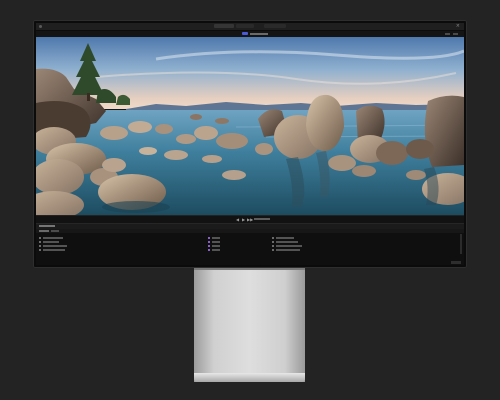 The width and height of the screenshot is (500, 400). I want to click on panel-title, so click(47, 226).